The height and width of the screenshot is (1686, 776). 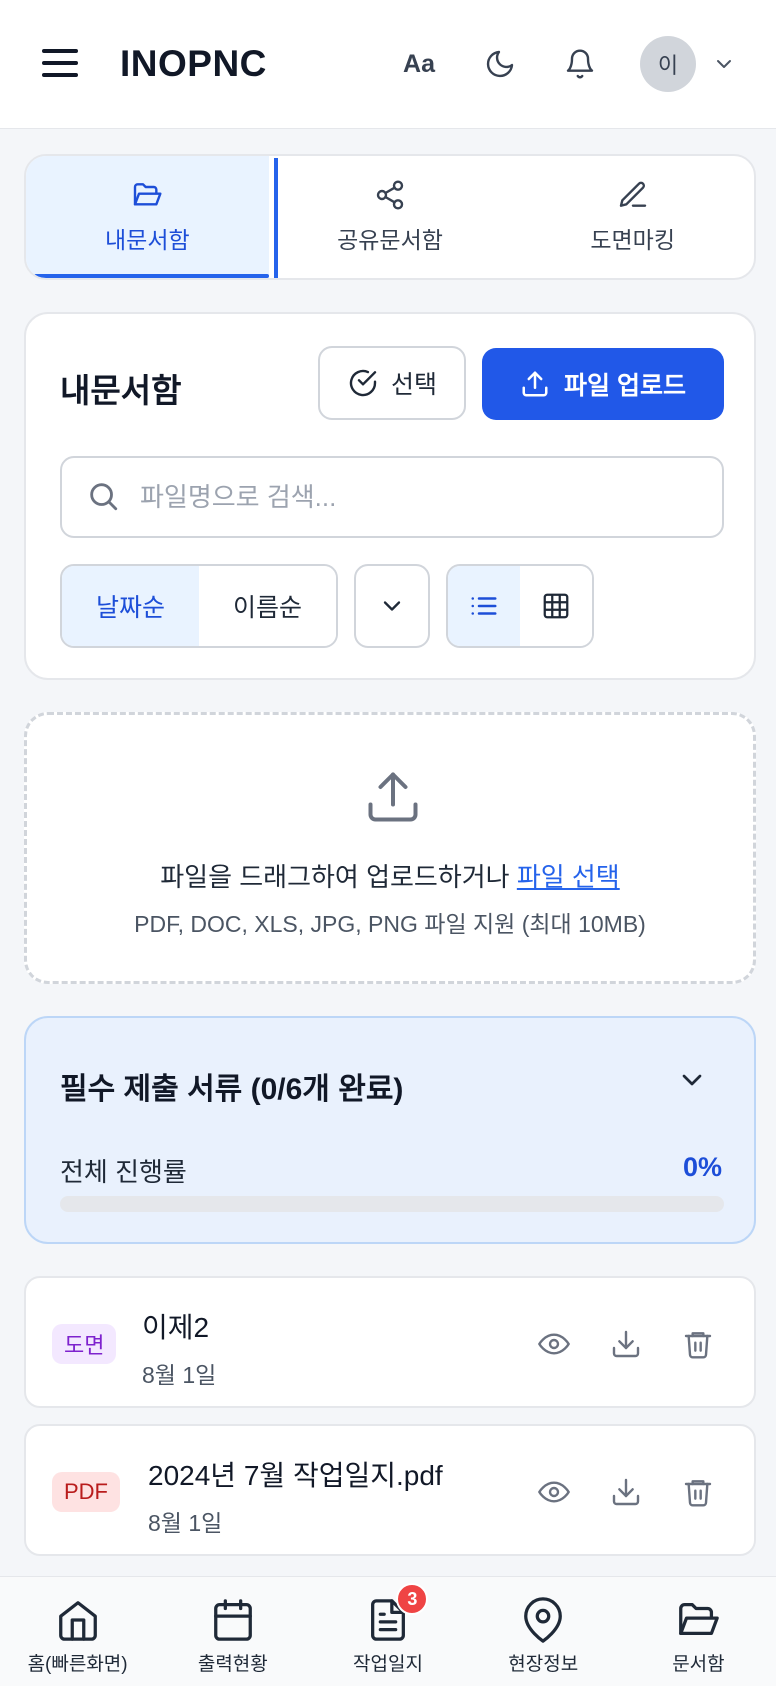 What do you see at coordinates (193, 64) in the screenshot?
I see `brand-logo: INOPNC` at bounding box center [193, 64].